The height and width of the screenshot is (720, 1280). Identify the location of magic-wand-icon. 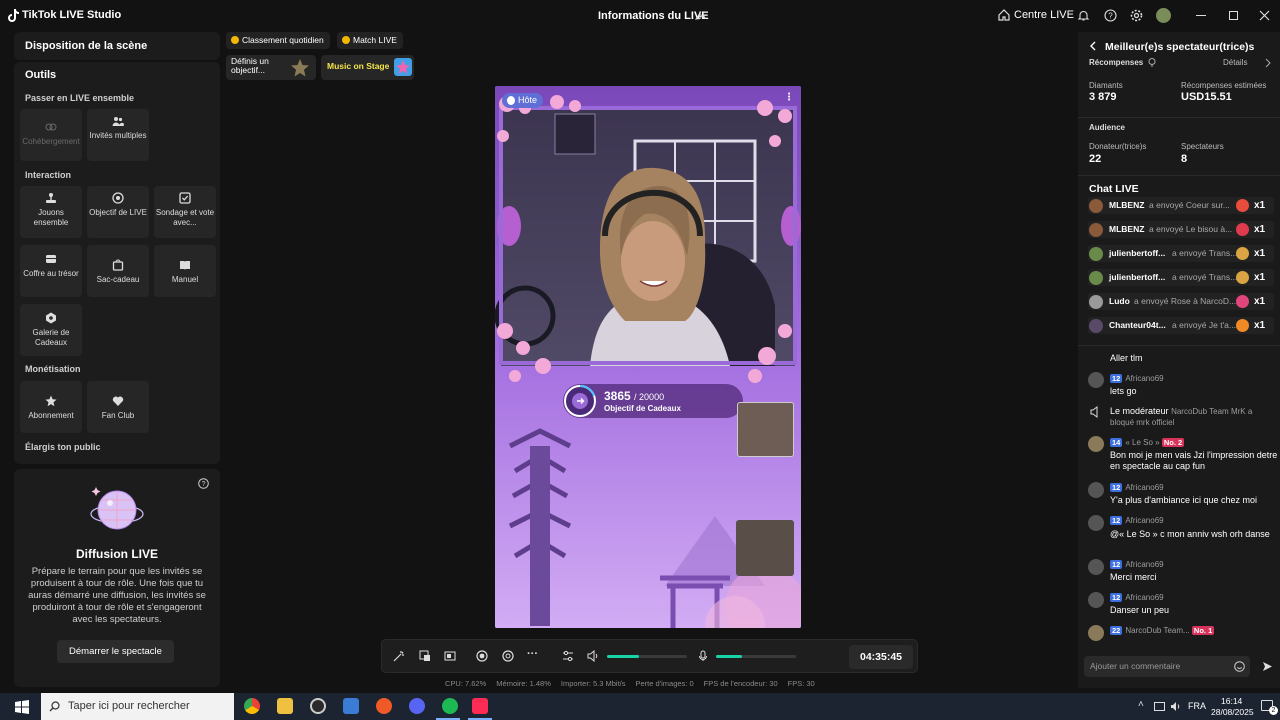
(399, 656).